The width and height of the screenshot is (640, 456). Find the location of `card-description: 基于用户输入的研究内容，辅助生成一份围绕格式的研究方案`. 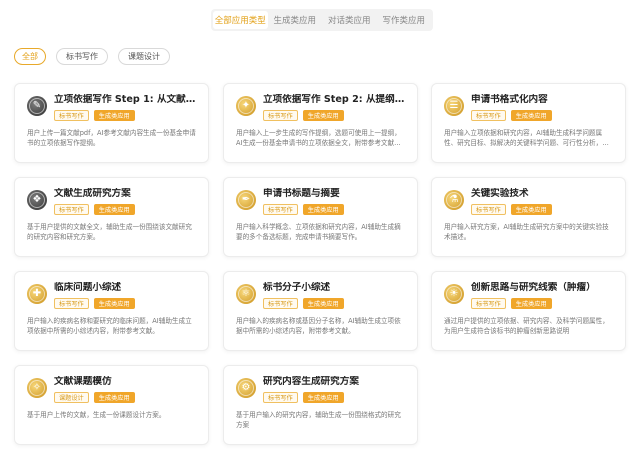

card-description: 基于用户输入的研究内容，辅助生成一份围绕格式的研究方案 is located at coordinates (318, 420).